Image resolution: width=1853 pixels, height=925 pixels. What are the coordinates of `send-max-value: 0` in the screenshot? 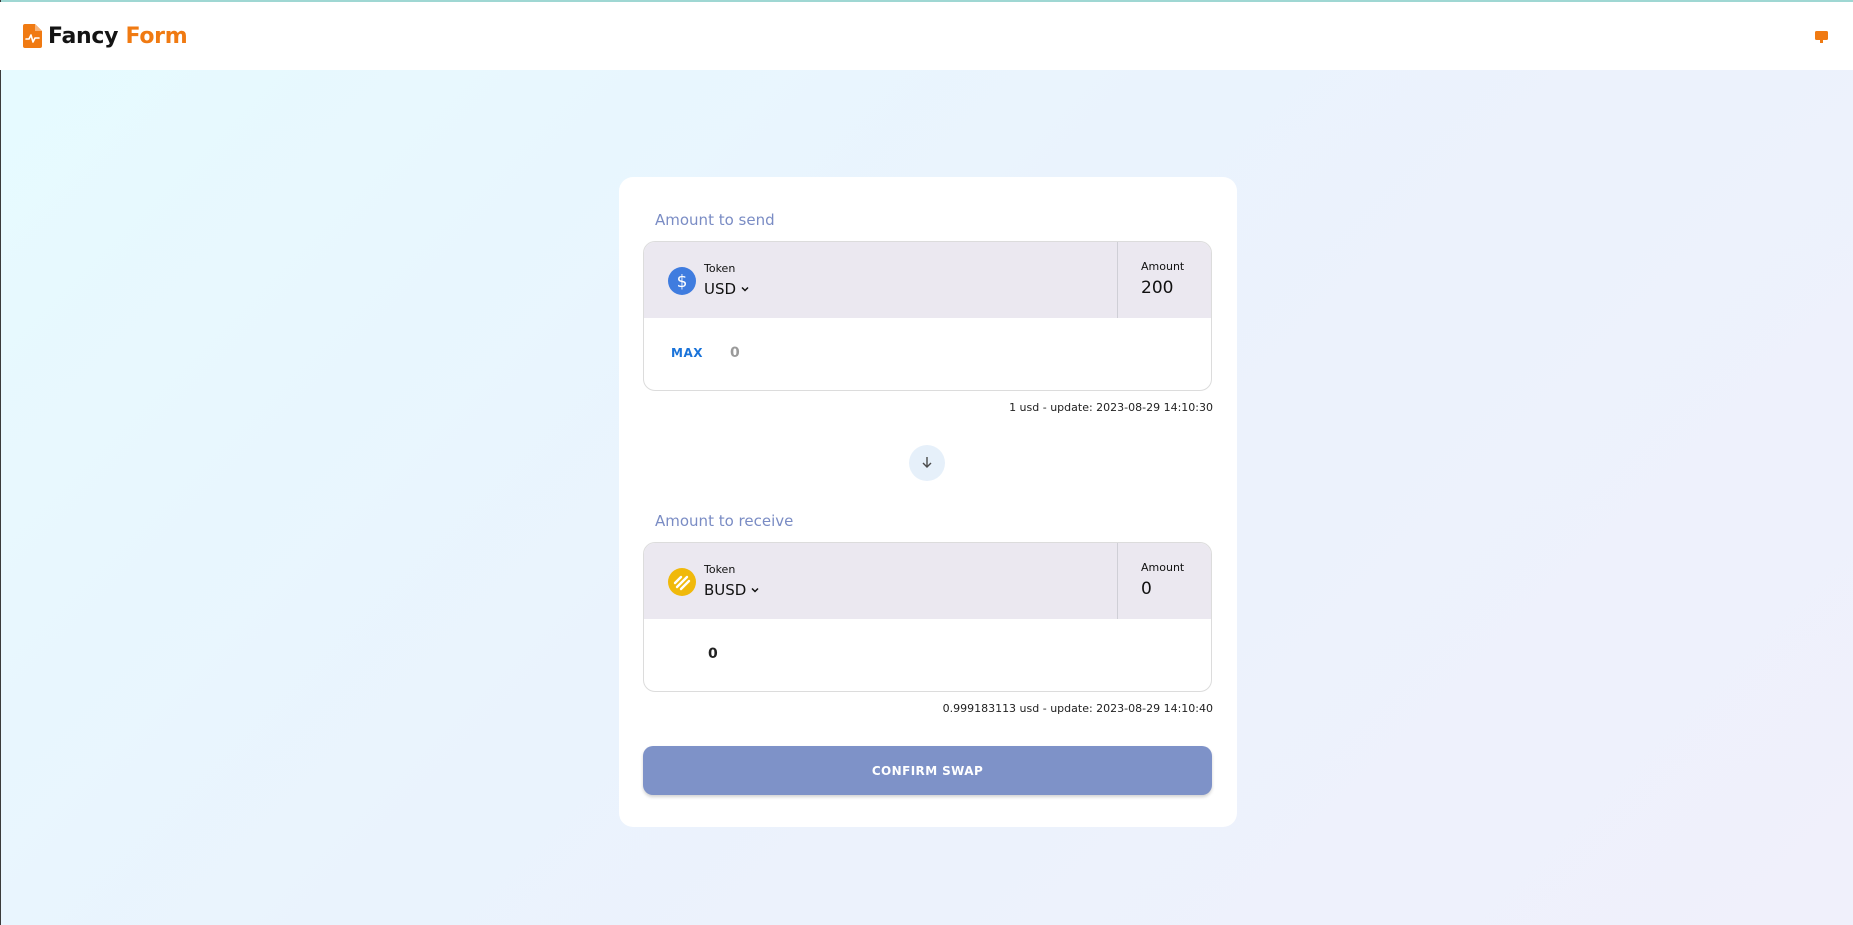 It's located at (735, 353).